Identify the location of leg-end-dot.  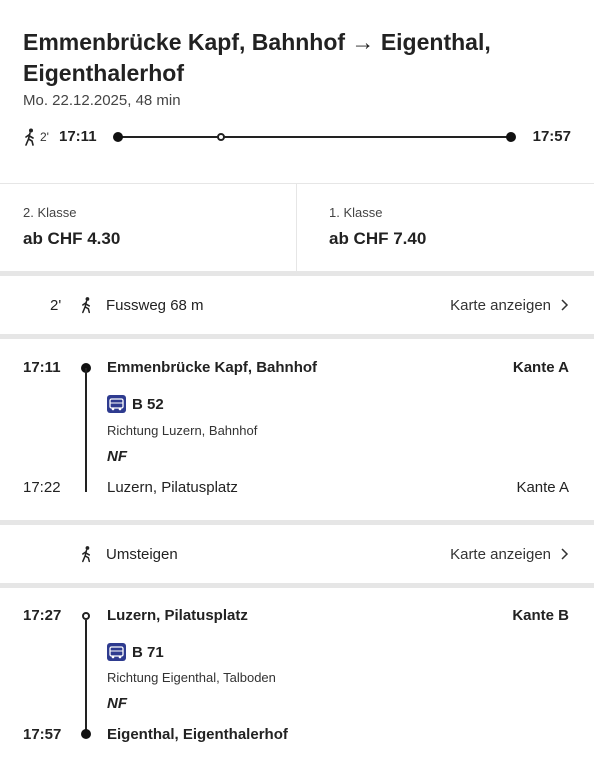
(86, 734).